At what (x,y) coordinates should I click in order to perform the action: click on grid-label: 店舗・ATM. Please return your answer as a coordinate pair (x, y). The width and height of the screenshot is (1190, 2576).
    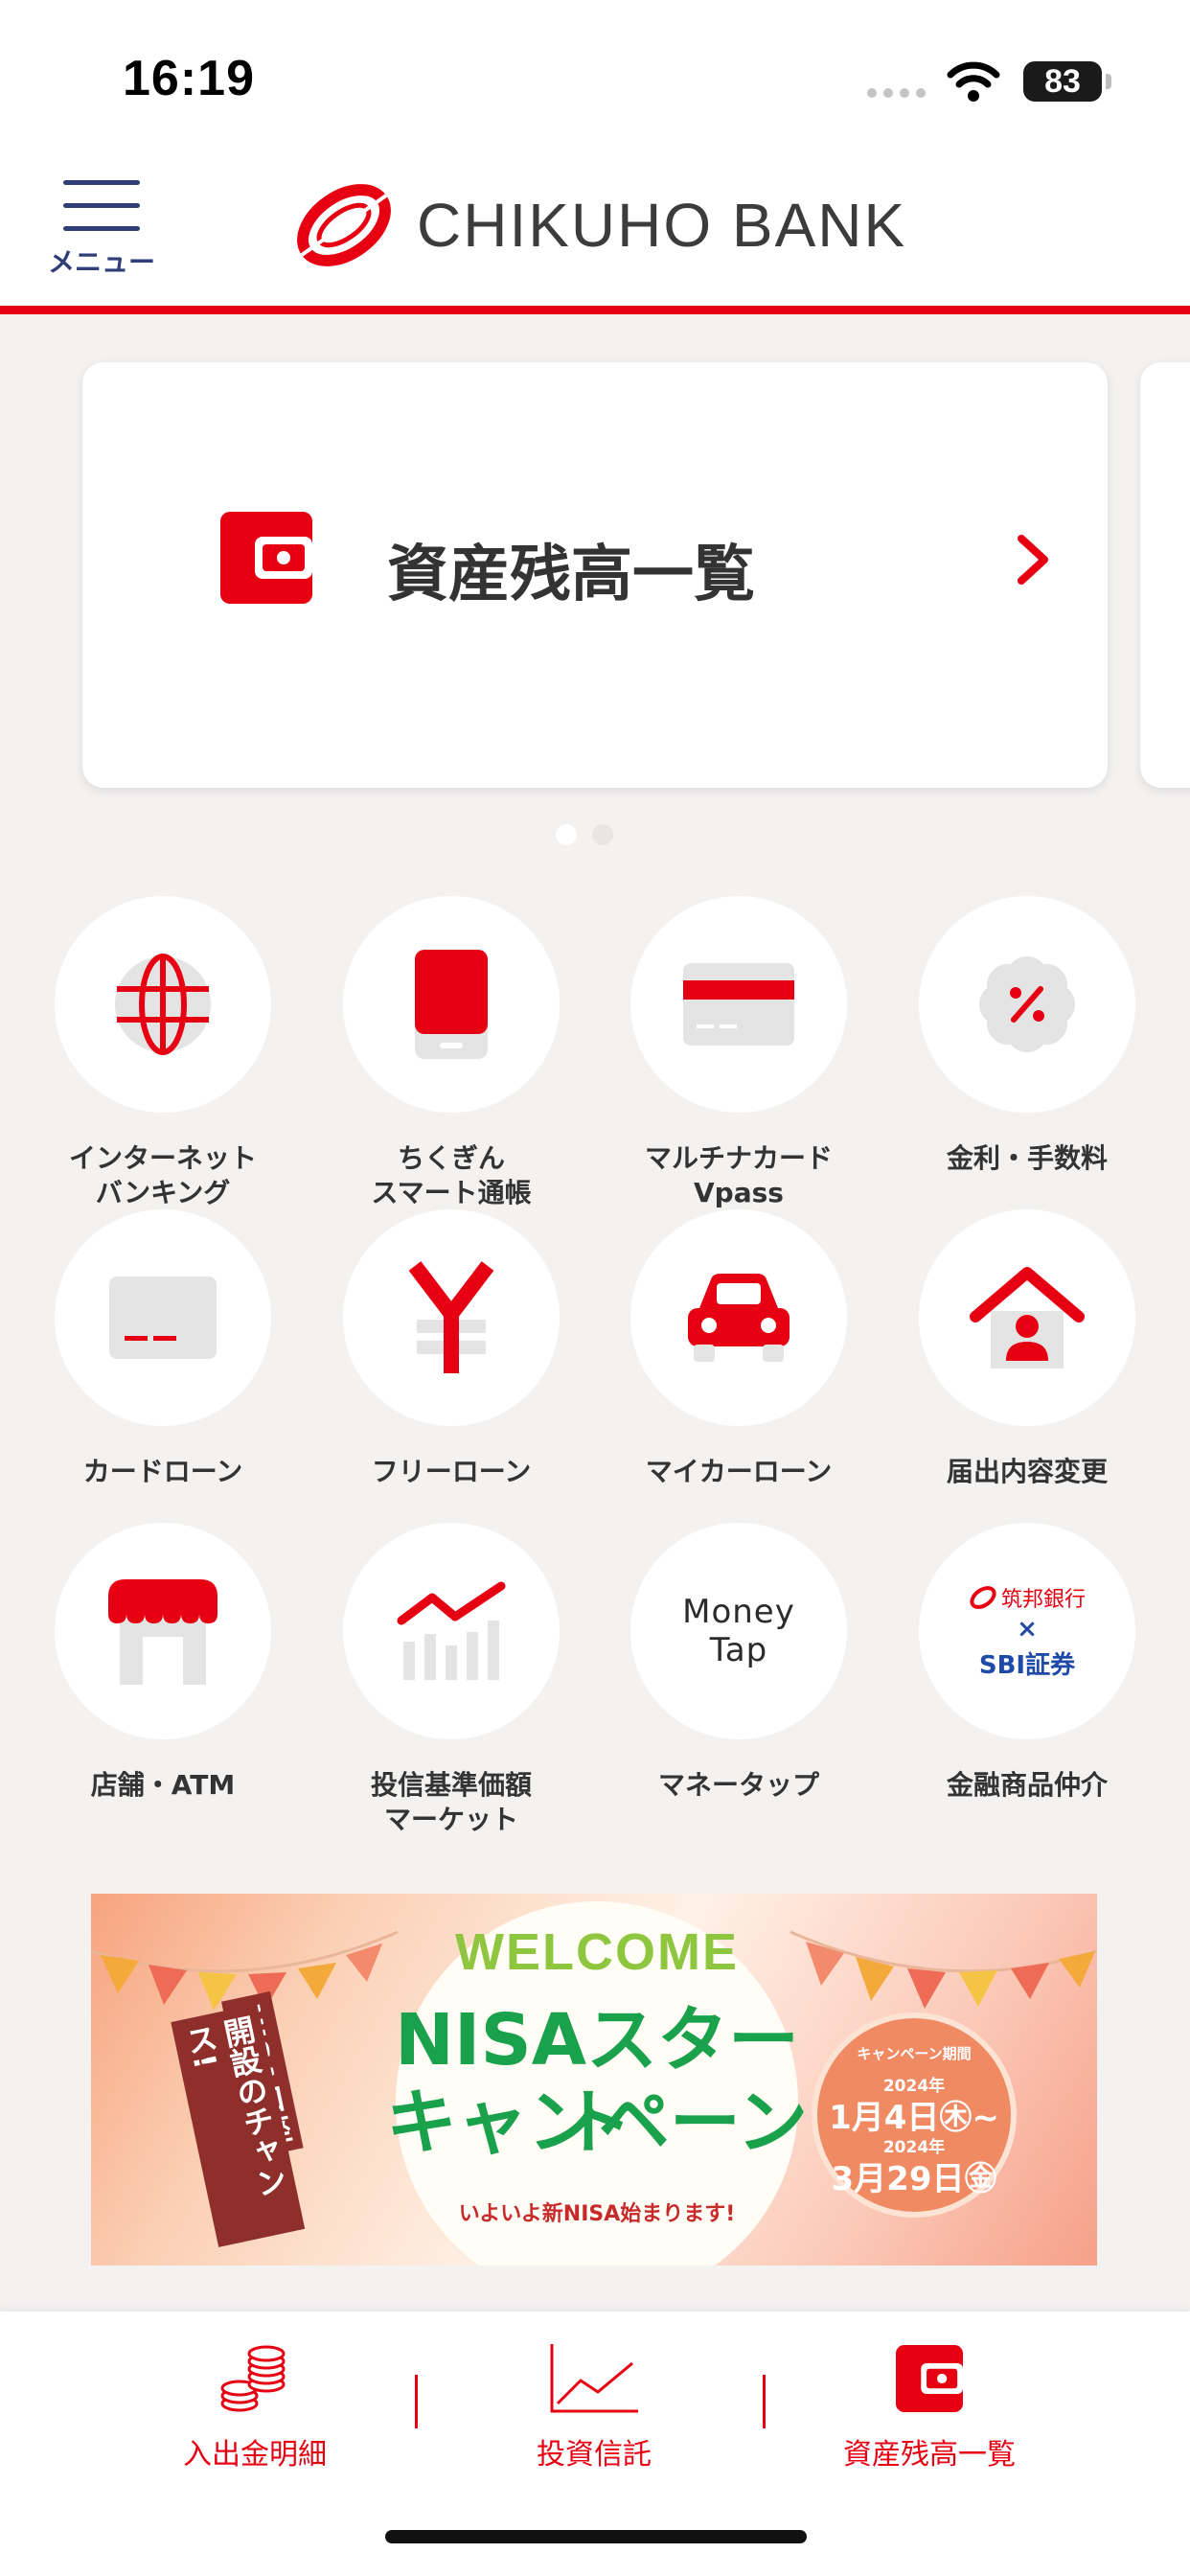
    Looking at the image, I should click on (163, 1785).